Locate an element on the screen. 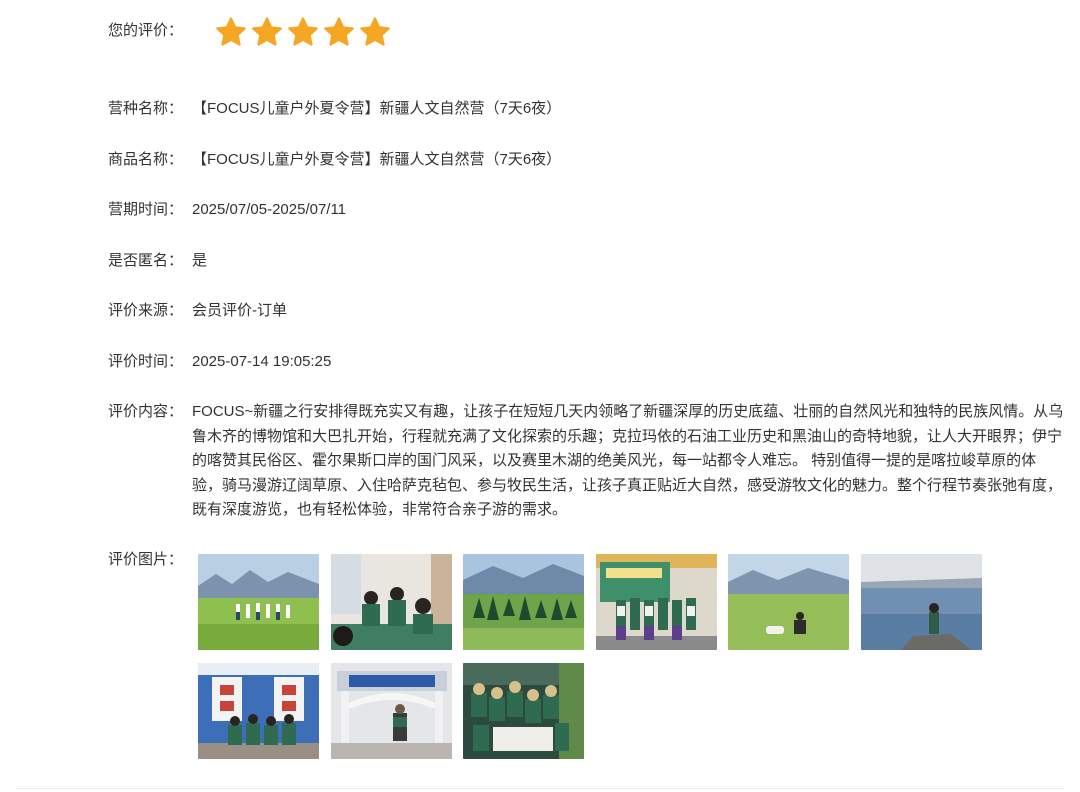  source-value: 会员评价-订单 is located at coordinates (239, 310).